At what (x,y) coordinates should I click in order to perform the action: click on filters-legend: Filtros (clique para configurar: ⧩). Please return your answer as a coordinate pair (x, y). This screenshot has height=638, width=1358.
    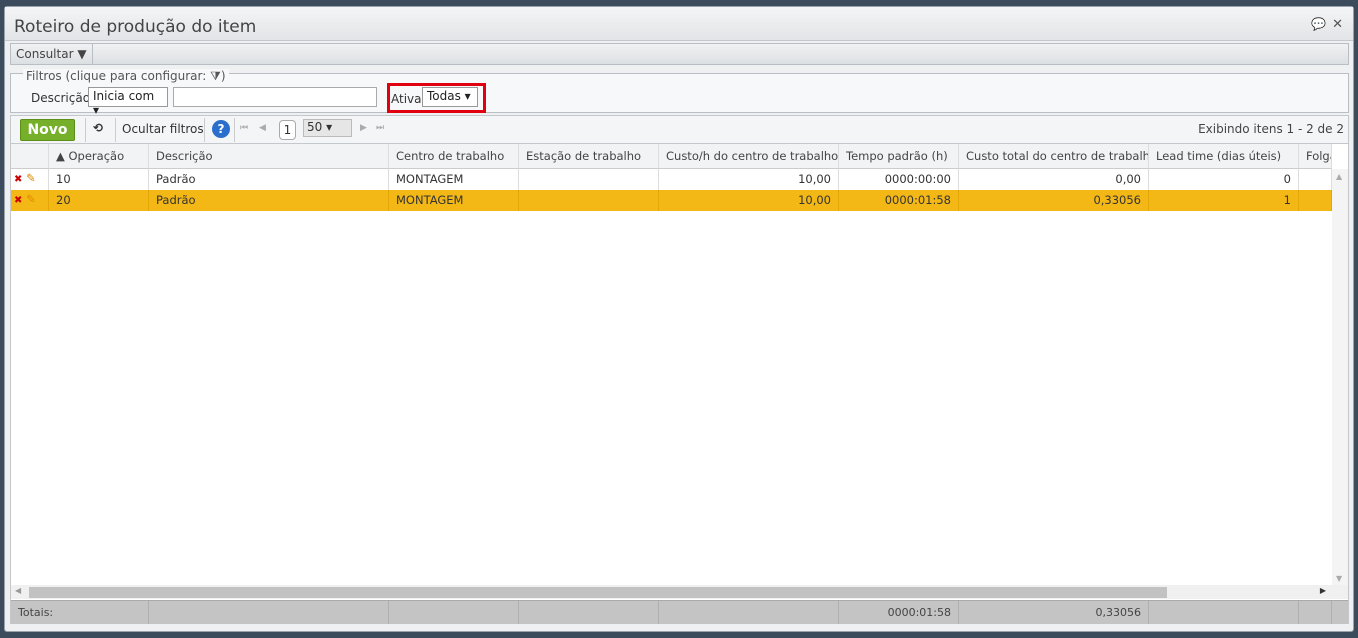
    Looking at the image, I should click on (126, 76).